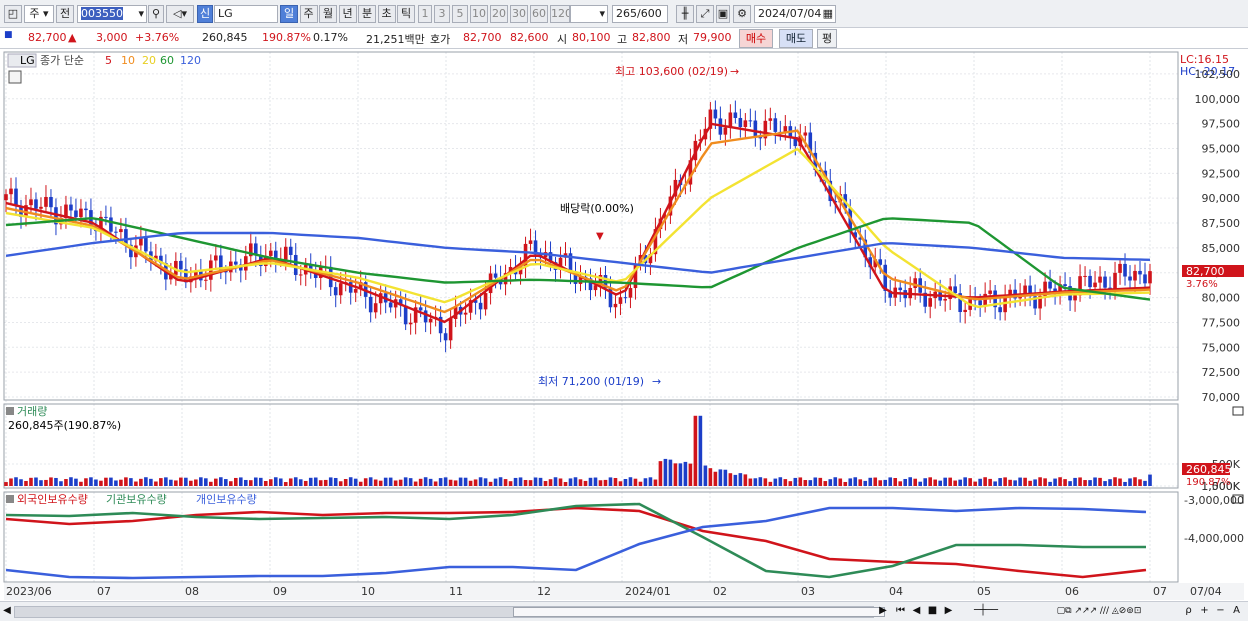  What do you see at coordinates (529, 37) in the screenshot?
I see `bid-text: 82,600` at bounding box center [529, 37].